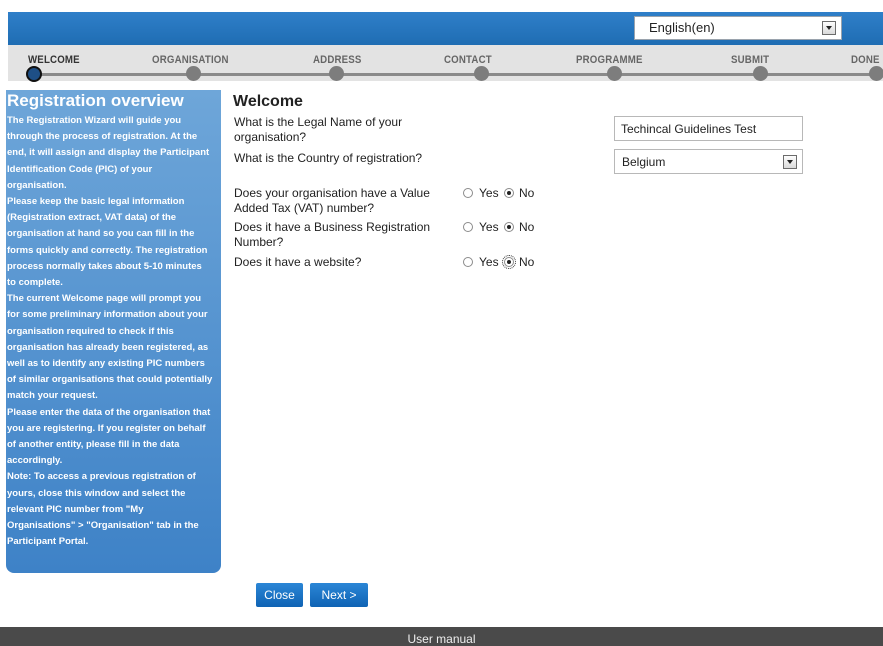  What do you see at coordinates (337, 60) in the screenshot?
I see `step-address: ADDRESS` at bounding box center [337, 60].